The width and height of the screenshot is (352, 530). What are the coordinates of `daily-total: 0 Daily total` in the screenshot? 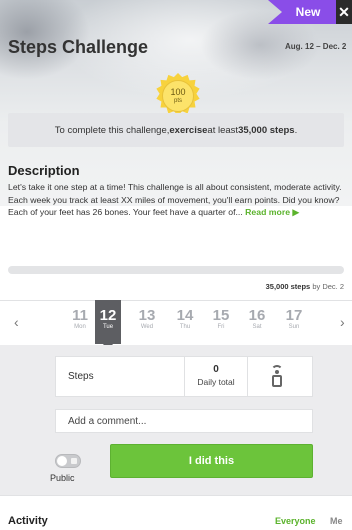 It's located at (216, 376).